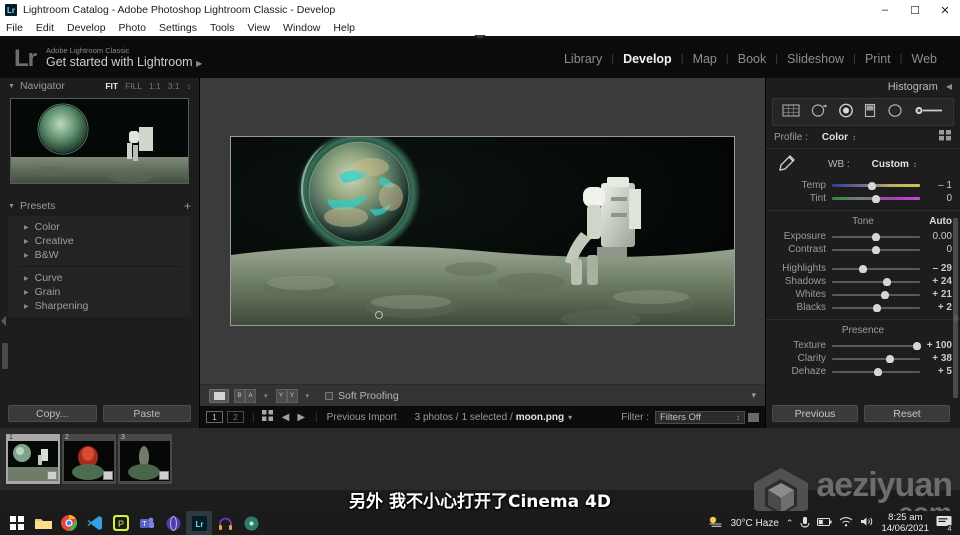 This screenshot has width=960, height=535. I want to click on module-develop: Develop, so click(647, 59).